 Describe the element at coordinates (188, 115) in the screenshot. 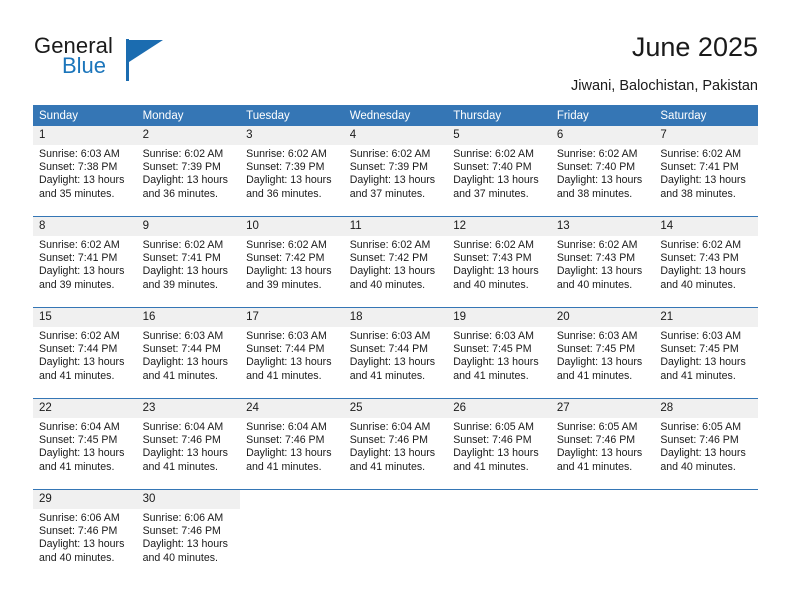

I see `weekday-header-monday: Monday` at that location.